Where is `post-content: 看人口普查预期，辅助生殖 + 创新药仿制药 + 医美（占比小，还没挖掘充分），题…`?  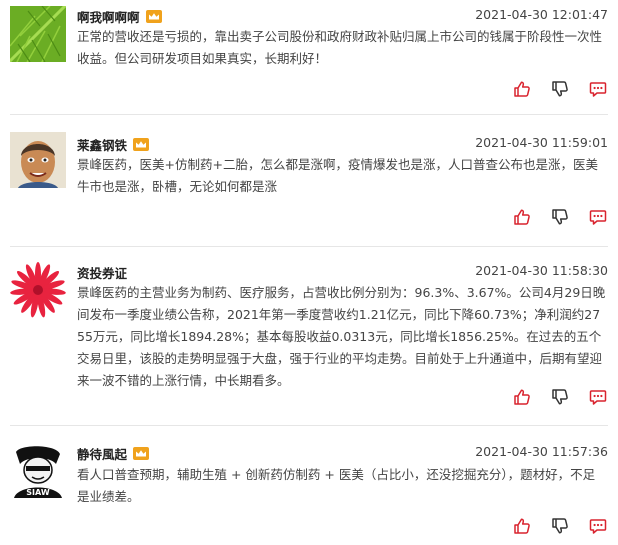
post-content: 看人口普查预期，辅助生殖 + 创新药仿制药 + 医美（占比小，还没挖掘充分），题… is located at coordinates (336, 485).